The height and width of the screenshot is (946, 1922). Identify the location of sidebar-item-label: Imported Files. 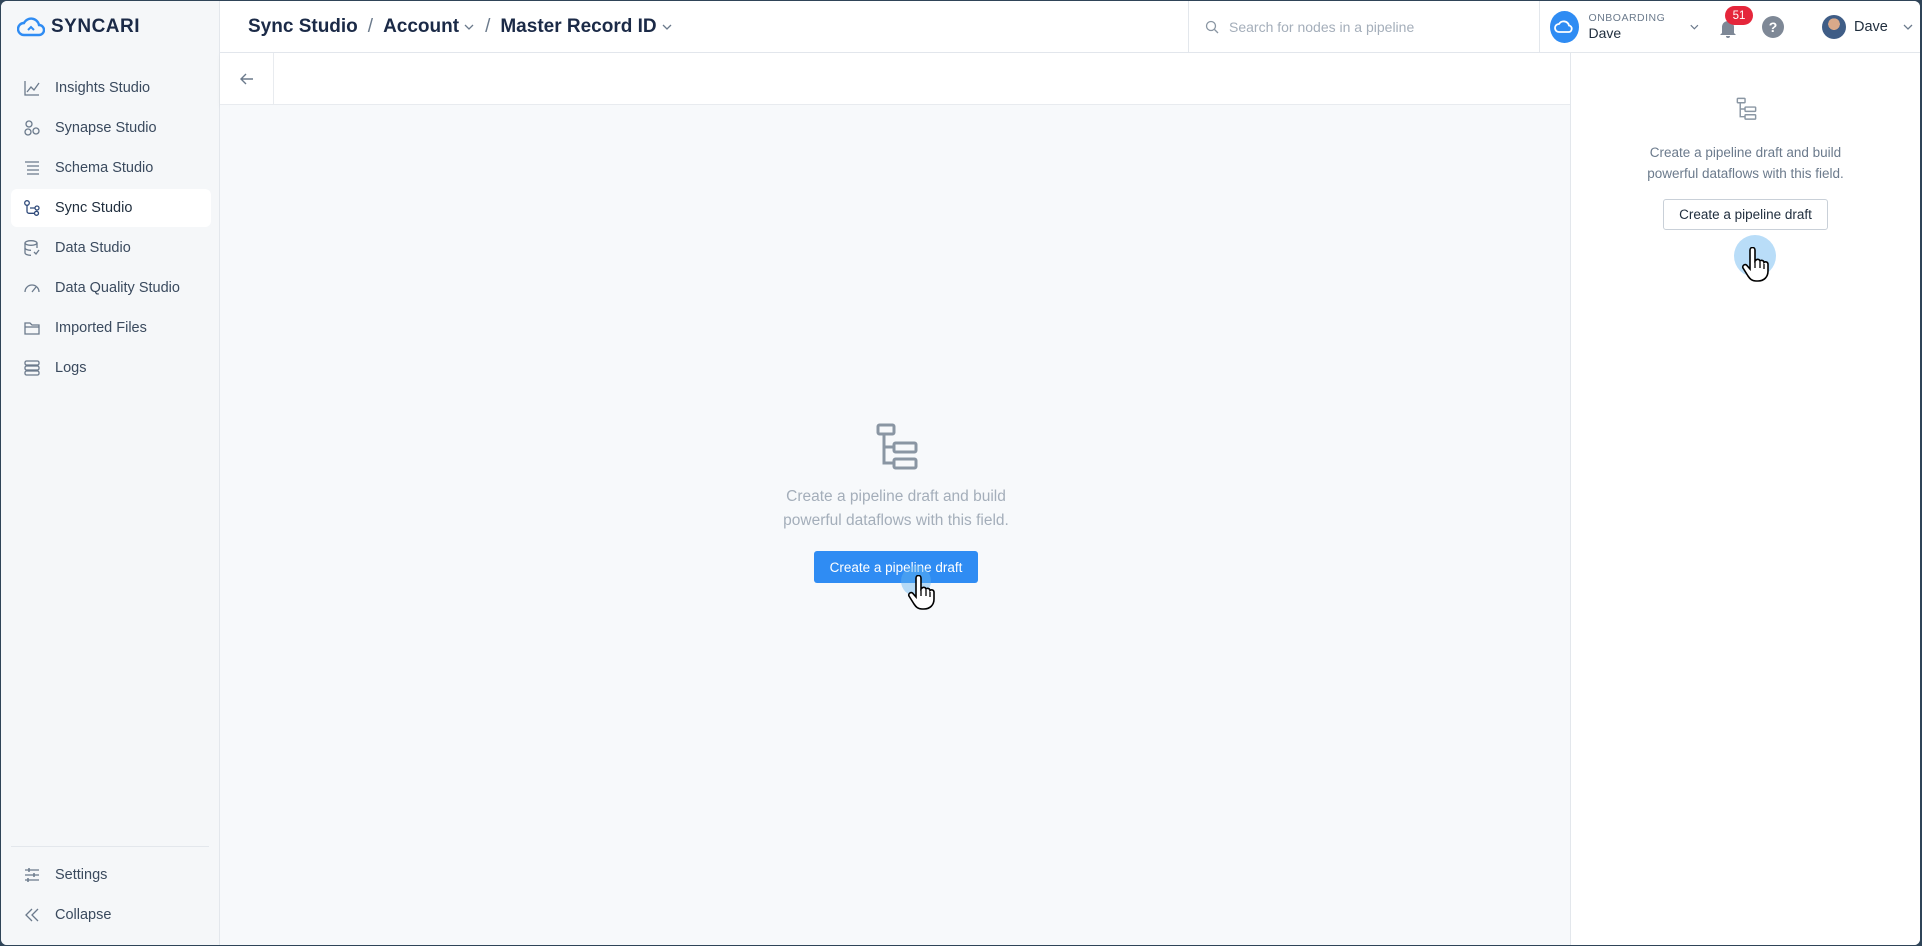
(101, 328).